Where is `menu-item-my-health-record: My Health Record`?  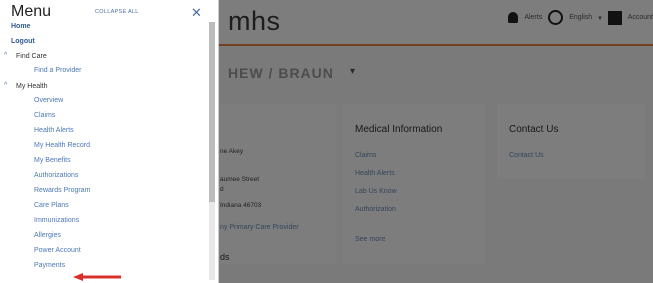 menu-item-my-health-record: My Health Record is located at coordinates (62, 145).